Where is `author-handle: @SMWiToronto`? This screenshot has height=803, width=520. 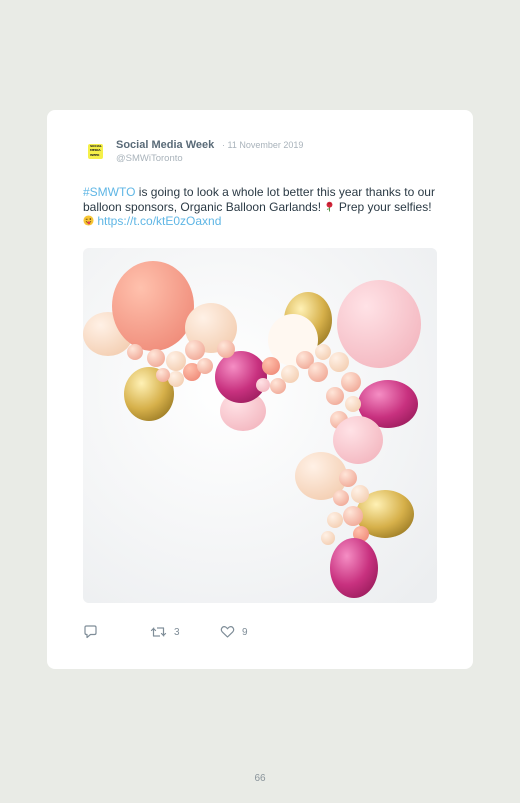 author-handle: @SMWiToronto is located at coordinates (149, 158).